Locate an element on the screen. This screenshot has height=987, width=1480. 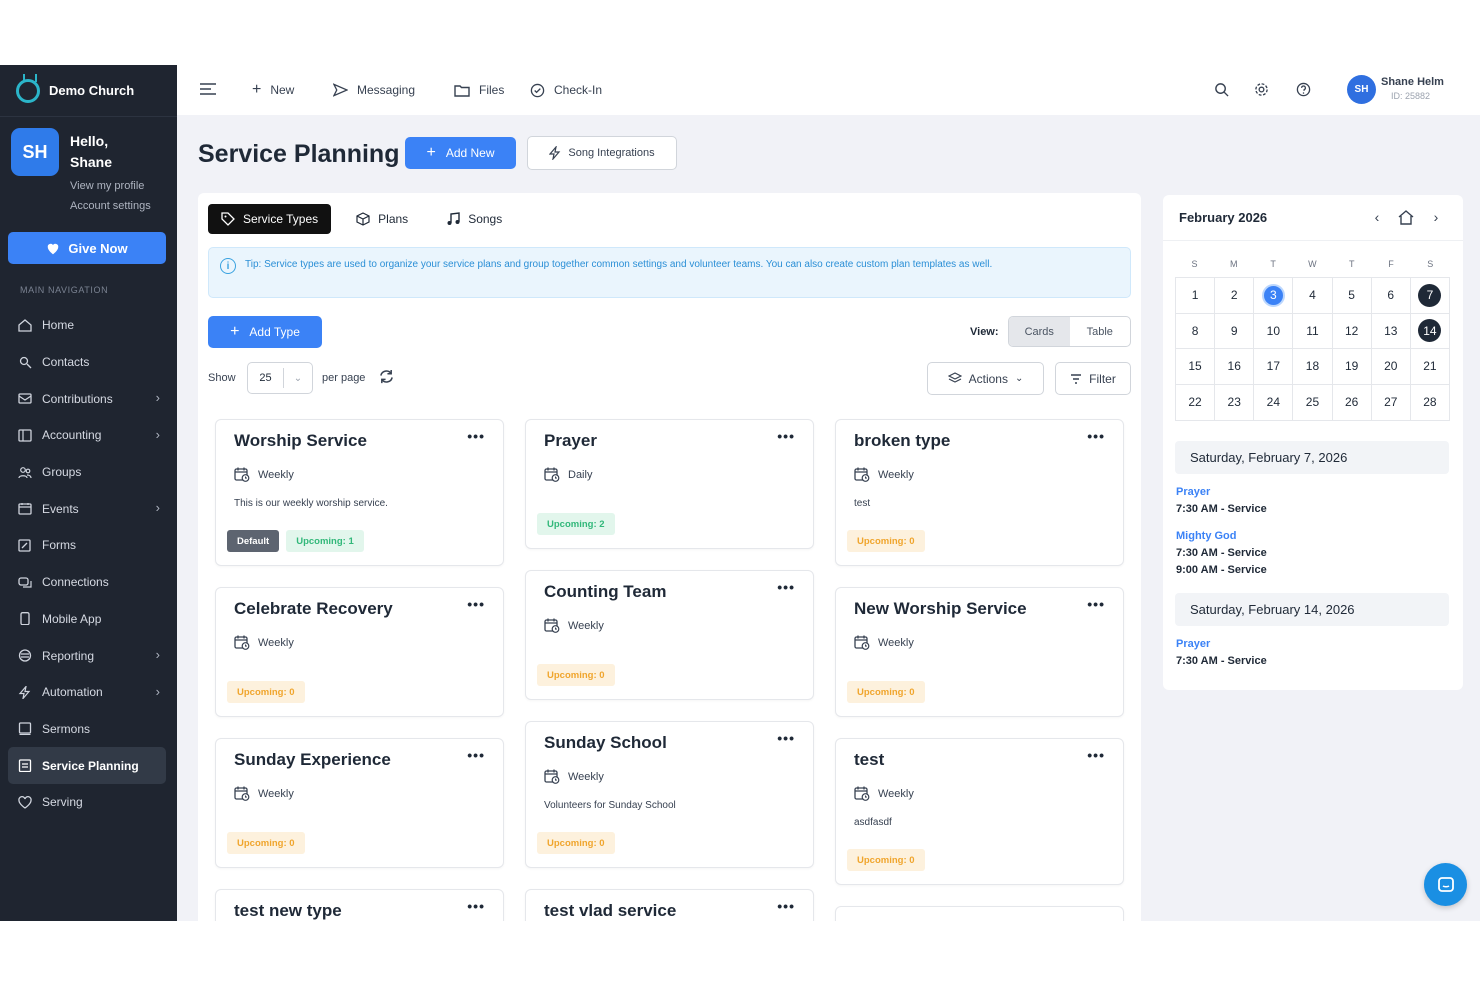
calendar-day: 5 is located at coordinates (1352, 295).